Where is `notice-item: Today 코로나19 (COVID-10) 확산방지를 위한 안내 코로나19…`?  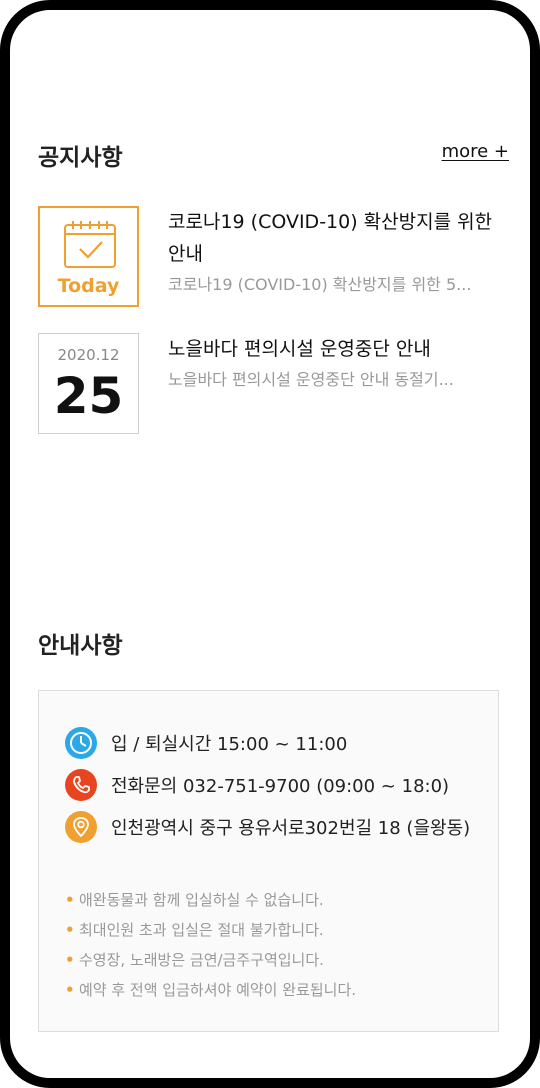 notice-item: Today 코로나19 (COVID-10) 확산방지를 위한 안내 코로나19… is located at coordinates (274, 257).